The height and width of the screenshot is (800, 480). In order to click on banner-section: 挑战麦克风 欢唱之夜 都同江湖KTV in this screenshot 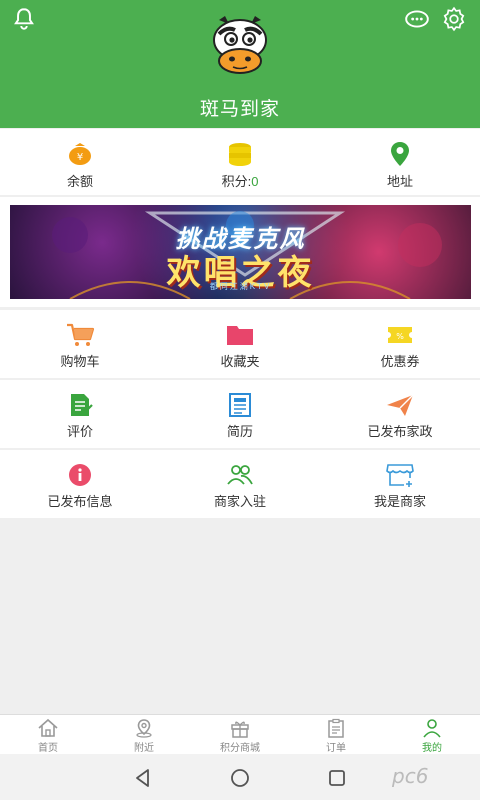, I will do `click(240, 252)`.